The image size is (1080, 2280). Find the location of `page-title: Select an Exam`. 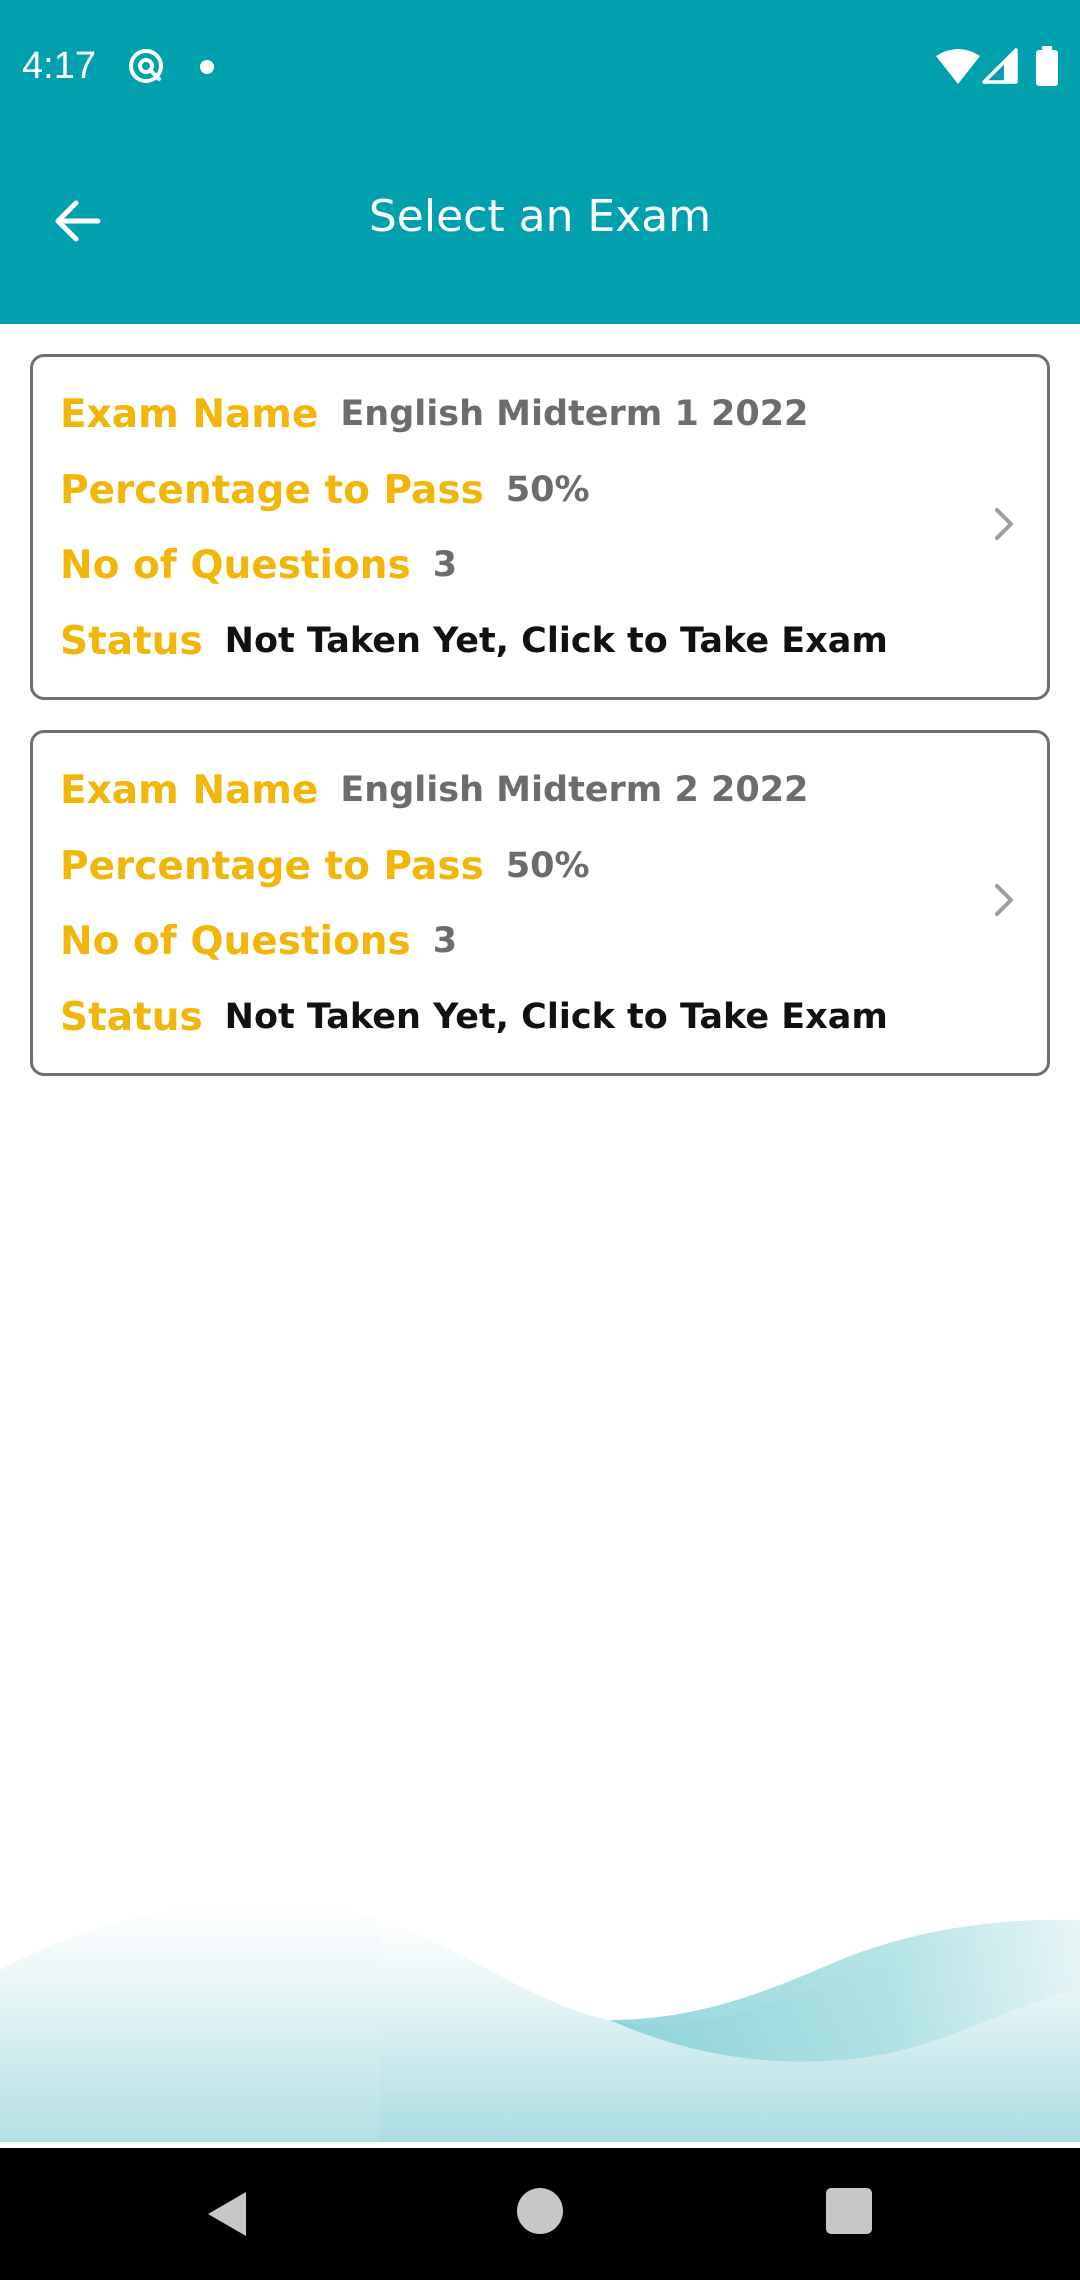

page-title: Select an Exam is located at coordinates (540, 216).